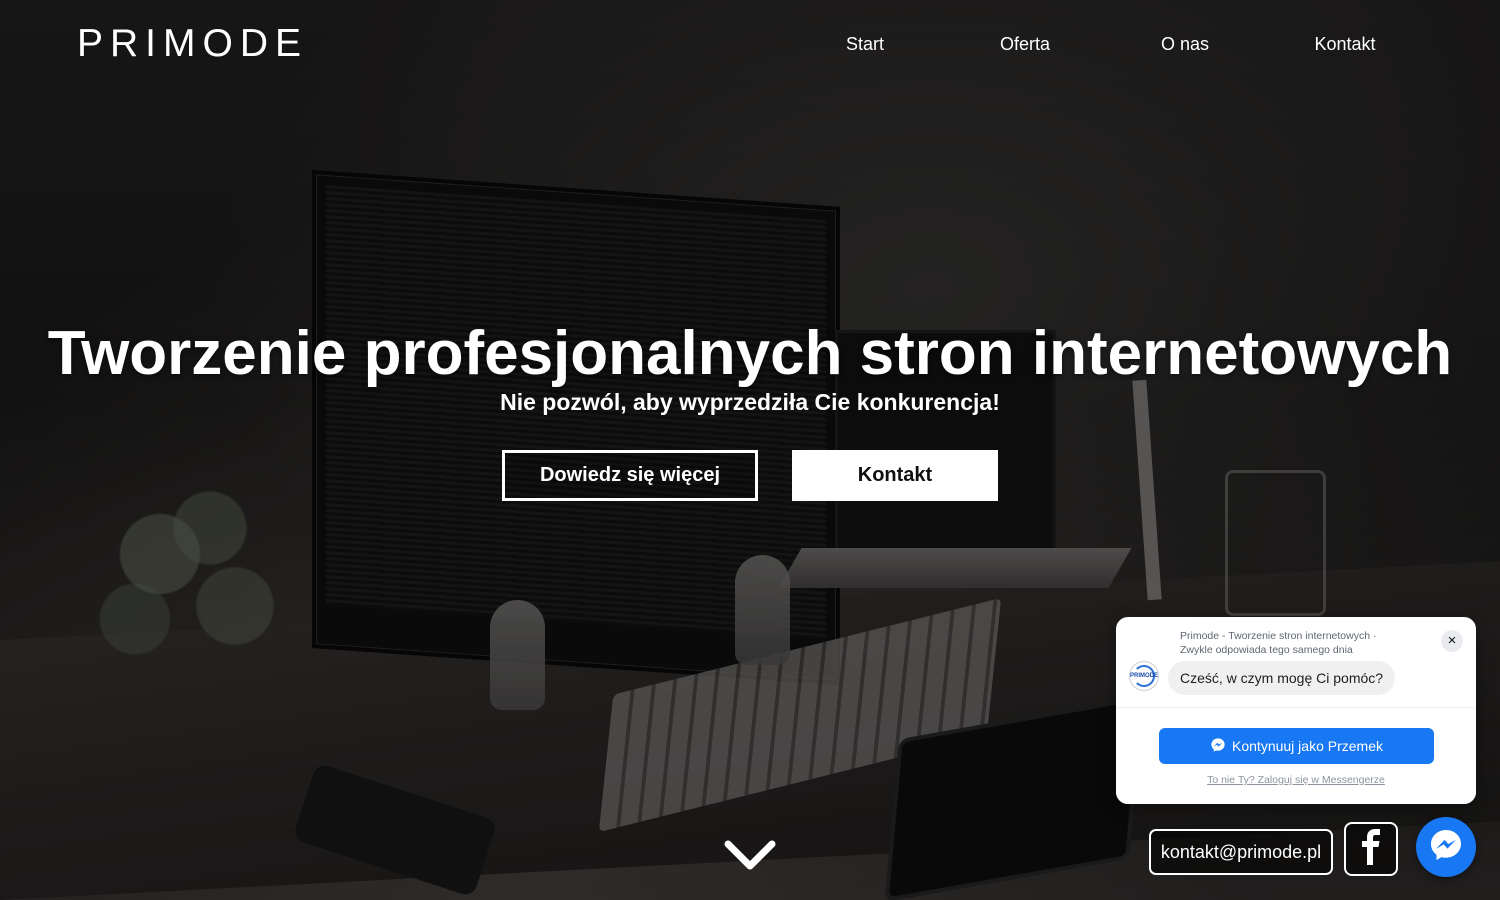 Image resolution: width=1500 pixels, height=900 pixels. What do you see at coordinates (1296, 780) in the screenshot?
I see `not-you-link: To nie Ty? Zaloguj się w Messengerze` at bounding box center [1296, 780].